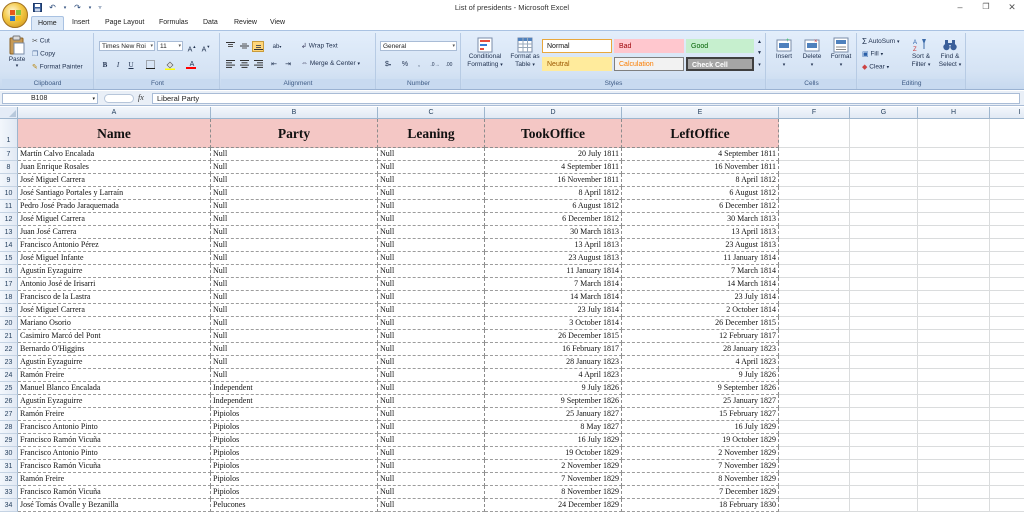 This screenshot has width=1024, height=512. I want to click on table-cell: 8 April 1812, so click(700, 180).